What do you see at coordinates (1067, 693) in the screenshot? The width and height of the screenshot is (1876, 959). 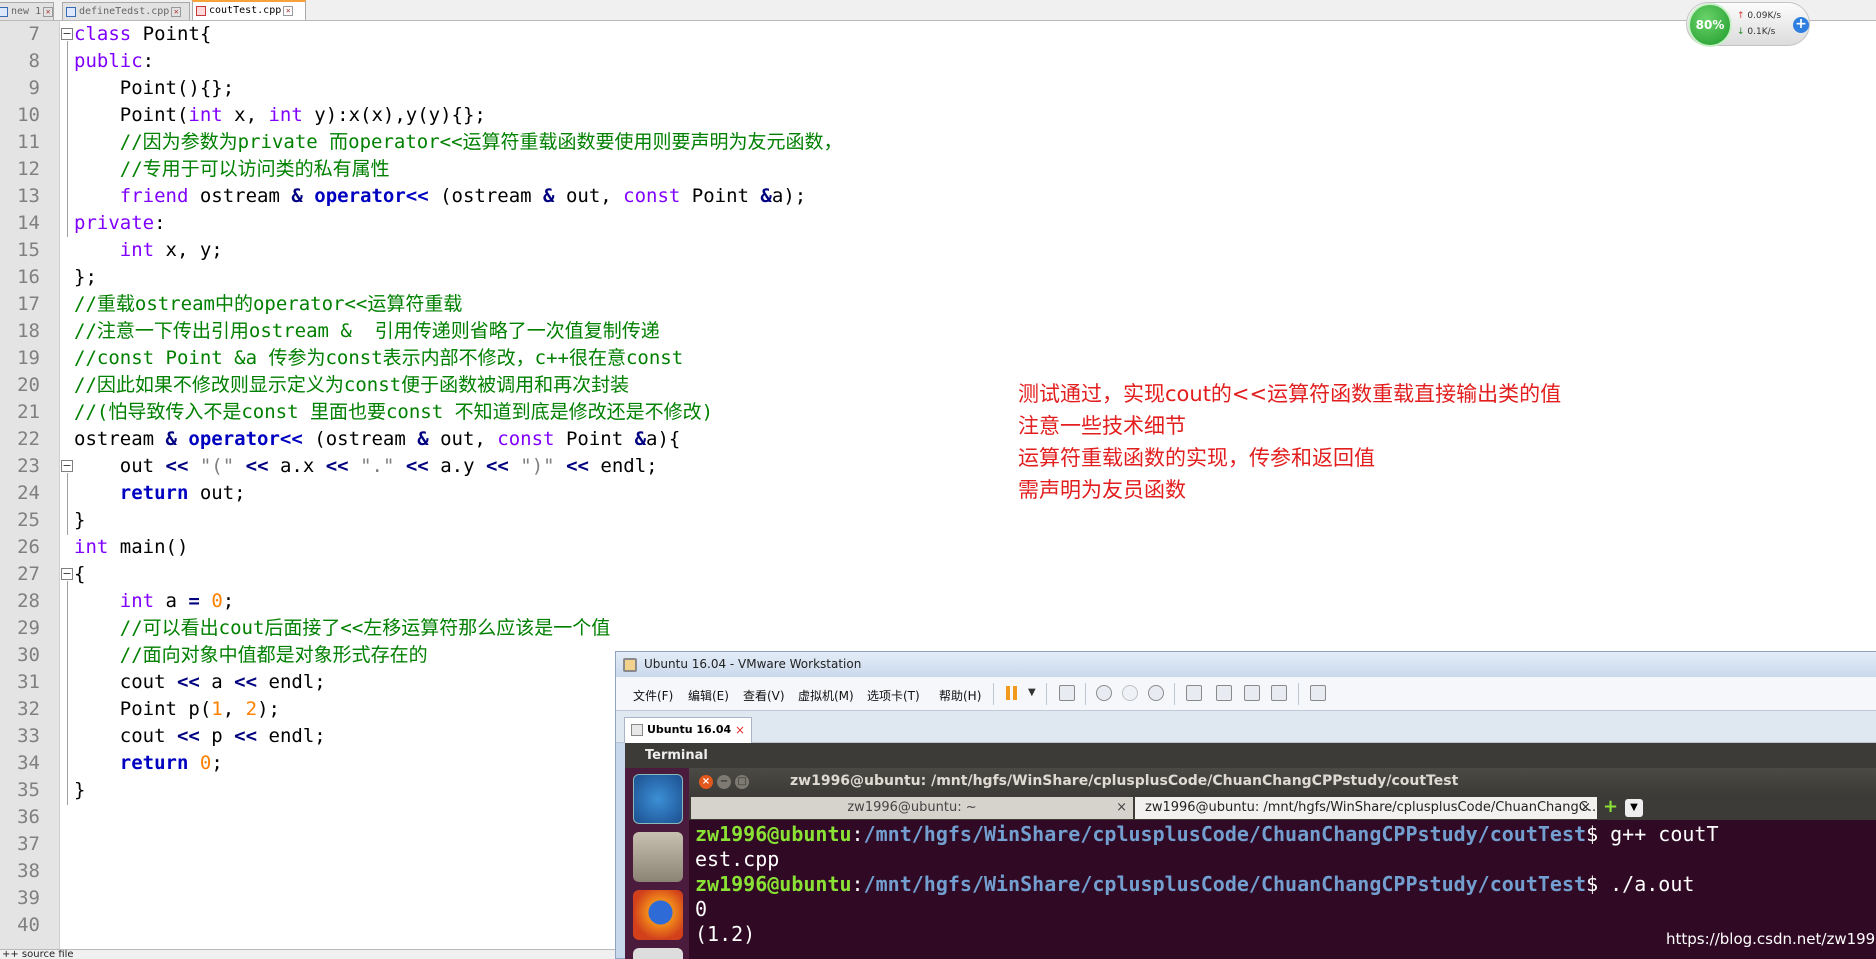 I see `send-ctrl-alt-del-icon` at bounding box center [1067, 693].